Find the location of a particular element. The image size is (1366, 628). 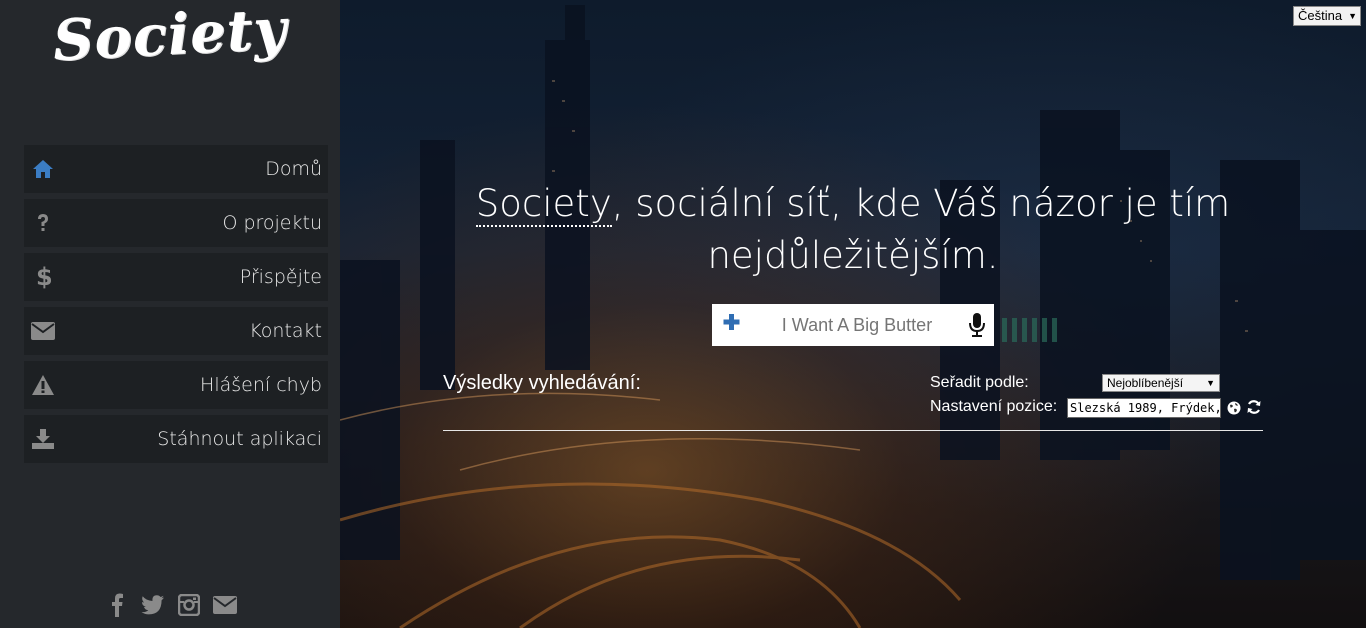

sidebar-item-download: Stáhnout aplikaci is located at coordinates (176, 439).